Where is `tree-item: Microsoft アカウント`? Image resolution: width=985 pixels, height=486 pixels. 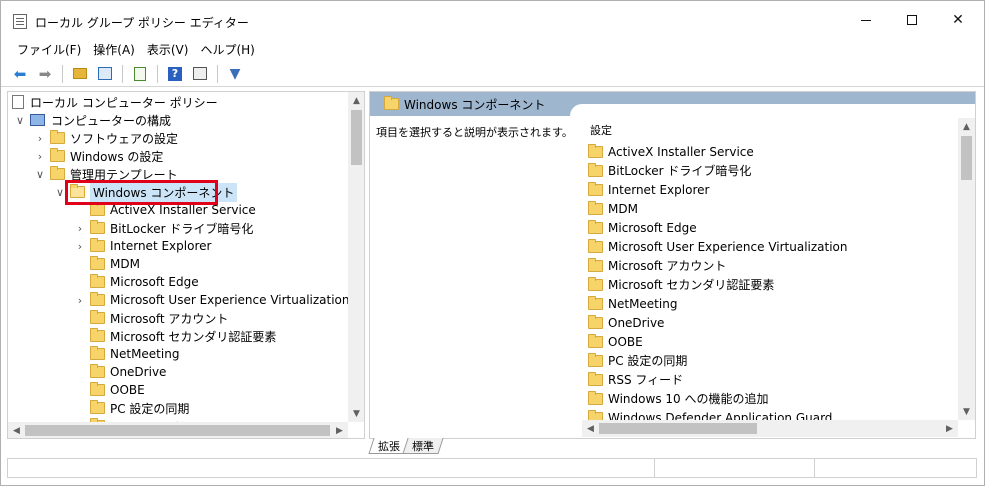 tree-item: Microsoft アカウント is located at coordinates (151, 318).